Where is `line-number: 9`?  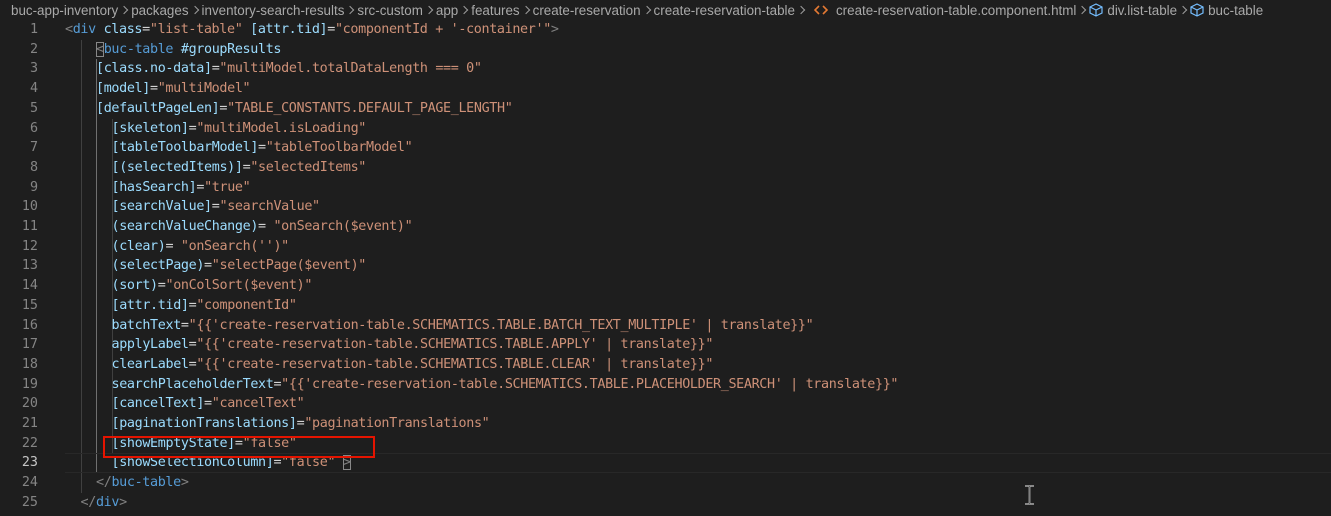
line-number: 9 is located at coordinates (33, 187).